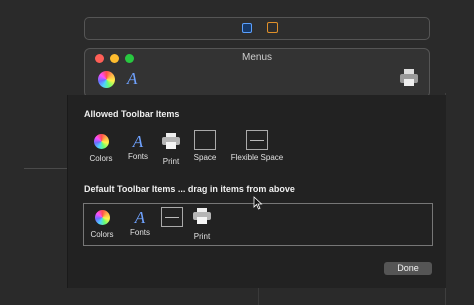 Image resolution: width=474 pixels, height=305 pixels. I want to click on toolbar-item-flexible-space: Flexible Space, so click(257, 146).